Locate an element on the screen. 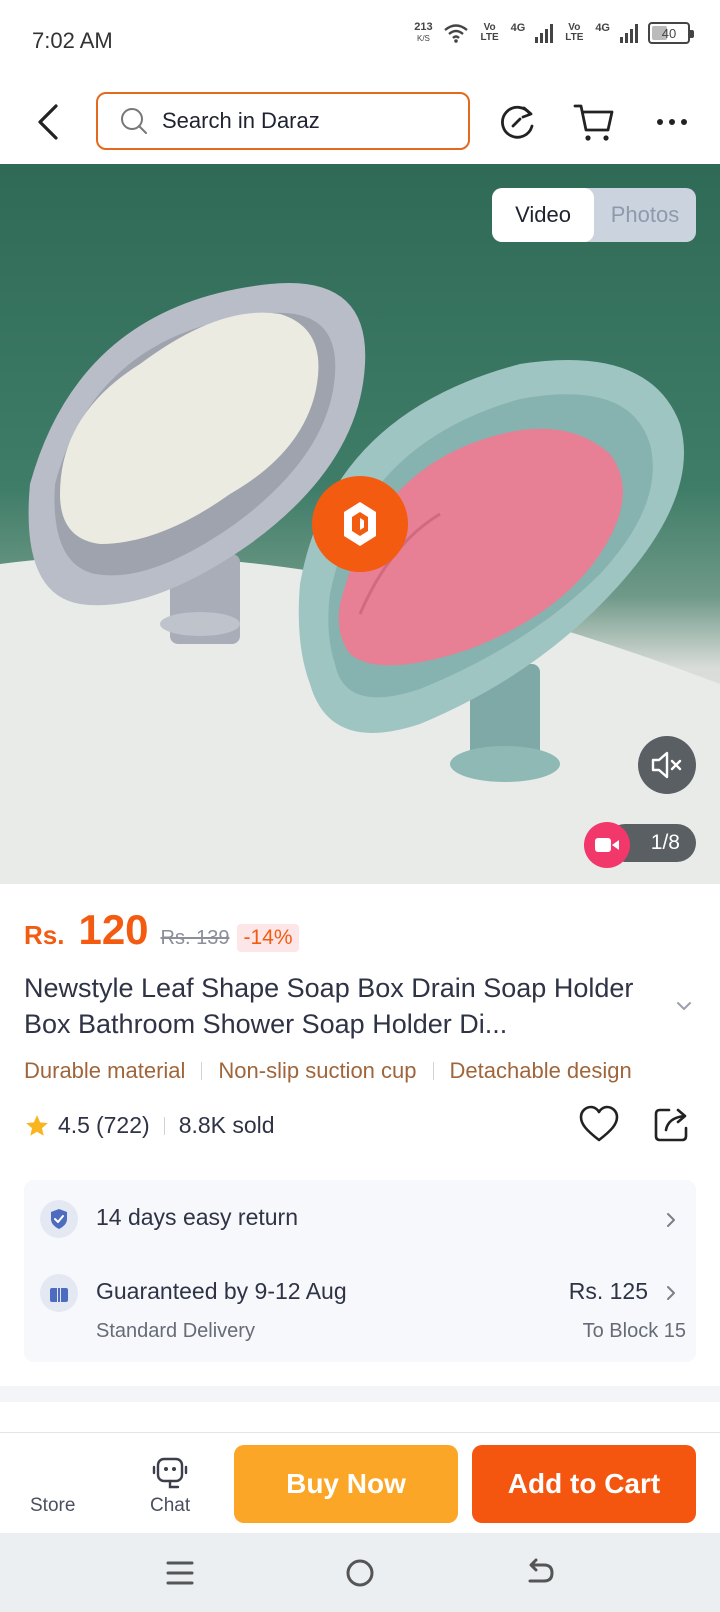  rating-row: 4.5 (722) 8.8K sold is located at coordinates (149, 1125).